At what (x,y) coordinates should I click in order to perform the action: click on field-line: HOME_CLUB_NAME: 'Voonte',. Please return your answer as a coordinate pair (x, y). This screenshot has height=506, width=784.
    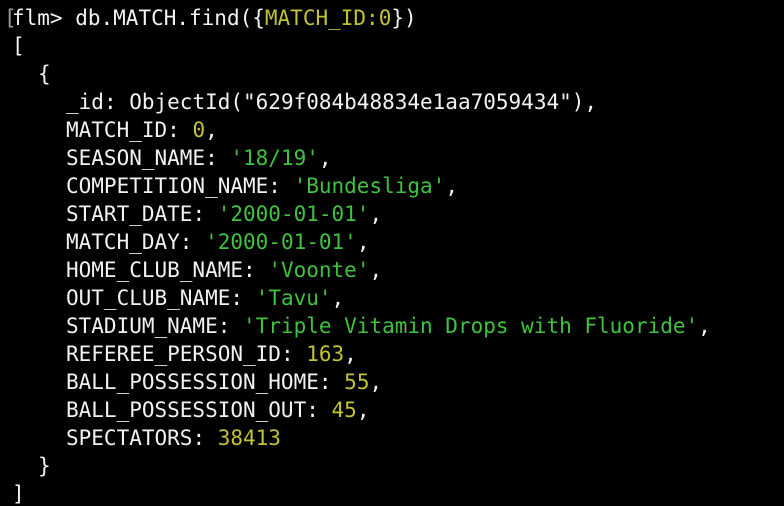
    Looking at the image, I should click on (224, 270).